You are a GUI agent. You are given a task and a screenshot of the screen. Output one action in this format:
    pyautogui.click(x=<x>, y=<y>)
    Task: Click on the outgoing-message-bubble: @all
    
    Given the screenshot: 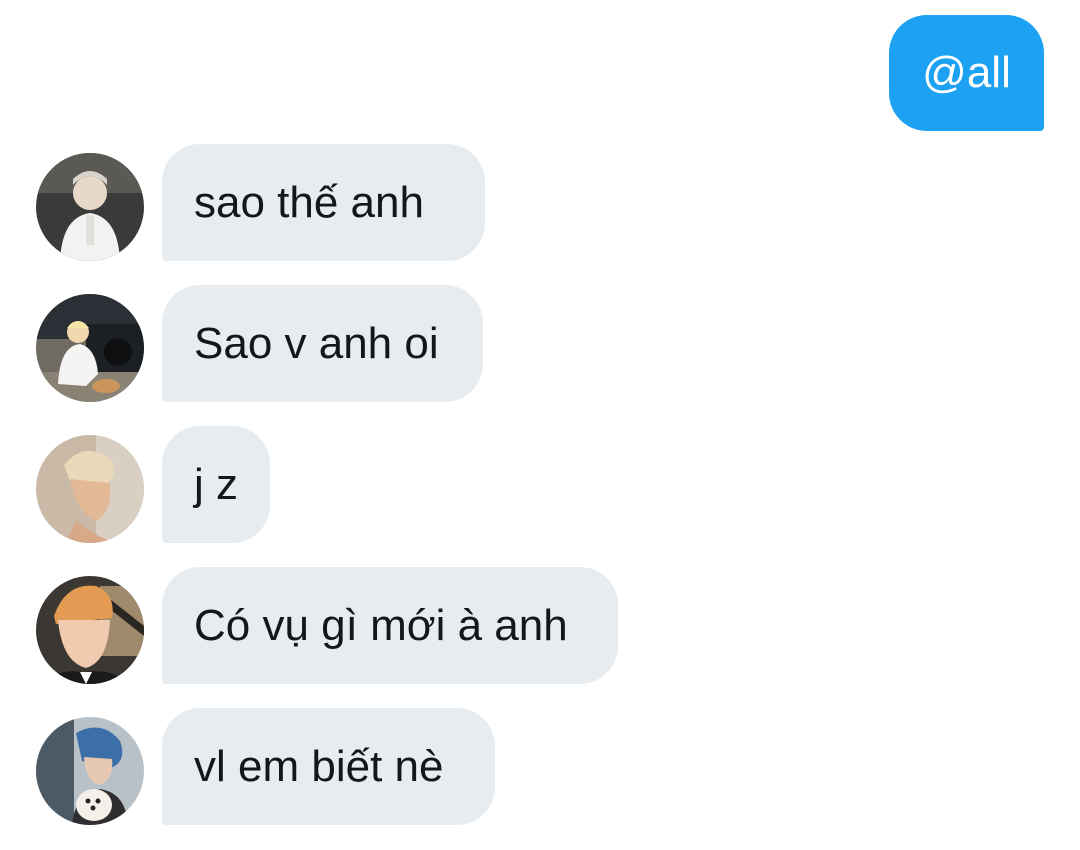 What is the action you would take?
    pyautogui.click(x=966, y=73)
    